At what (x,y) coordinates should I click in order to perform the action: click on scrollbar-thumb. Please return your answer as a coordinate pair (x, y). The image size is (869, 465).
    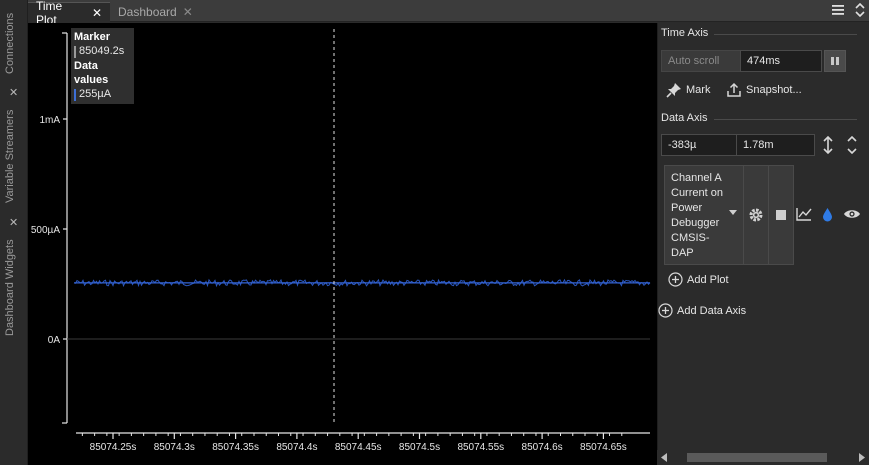
    Looking at the image, I should click on (757, 457).